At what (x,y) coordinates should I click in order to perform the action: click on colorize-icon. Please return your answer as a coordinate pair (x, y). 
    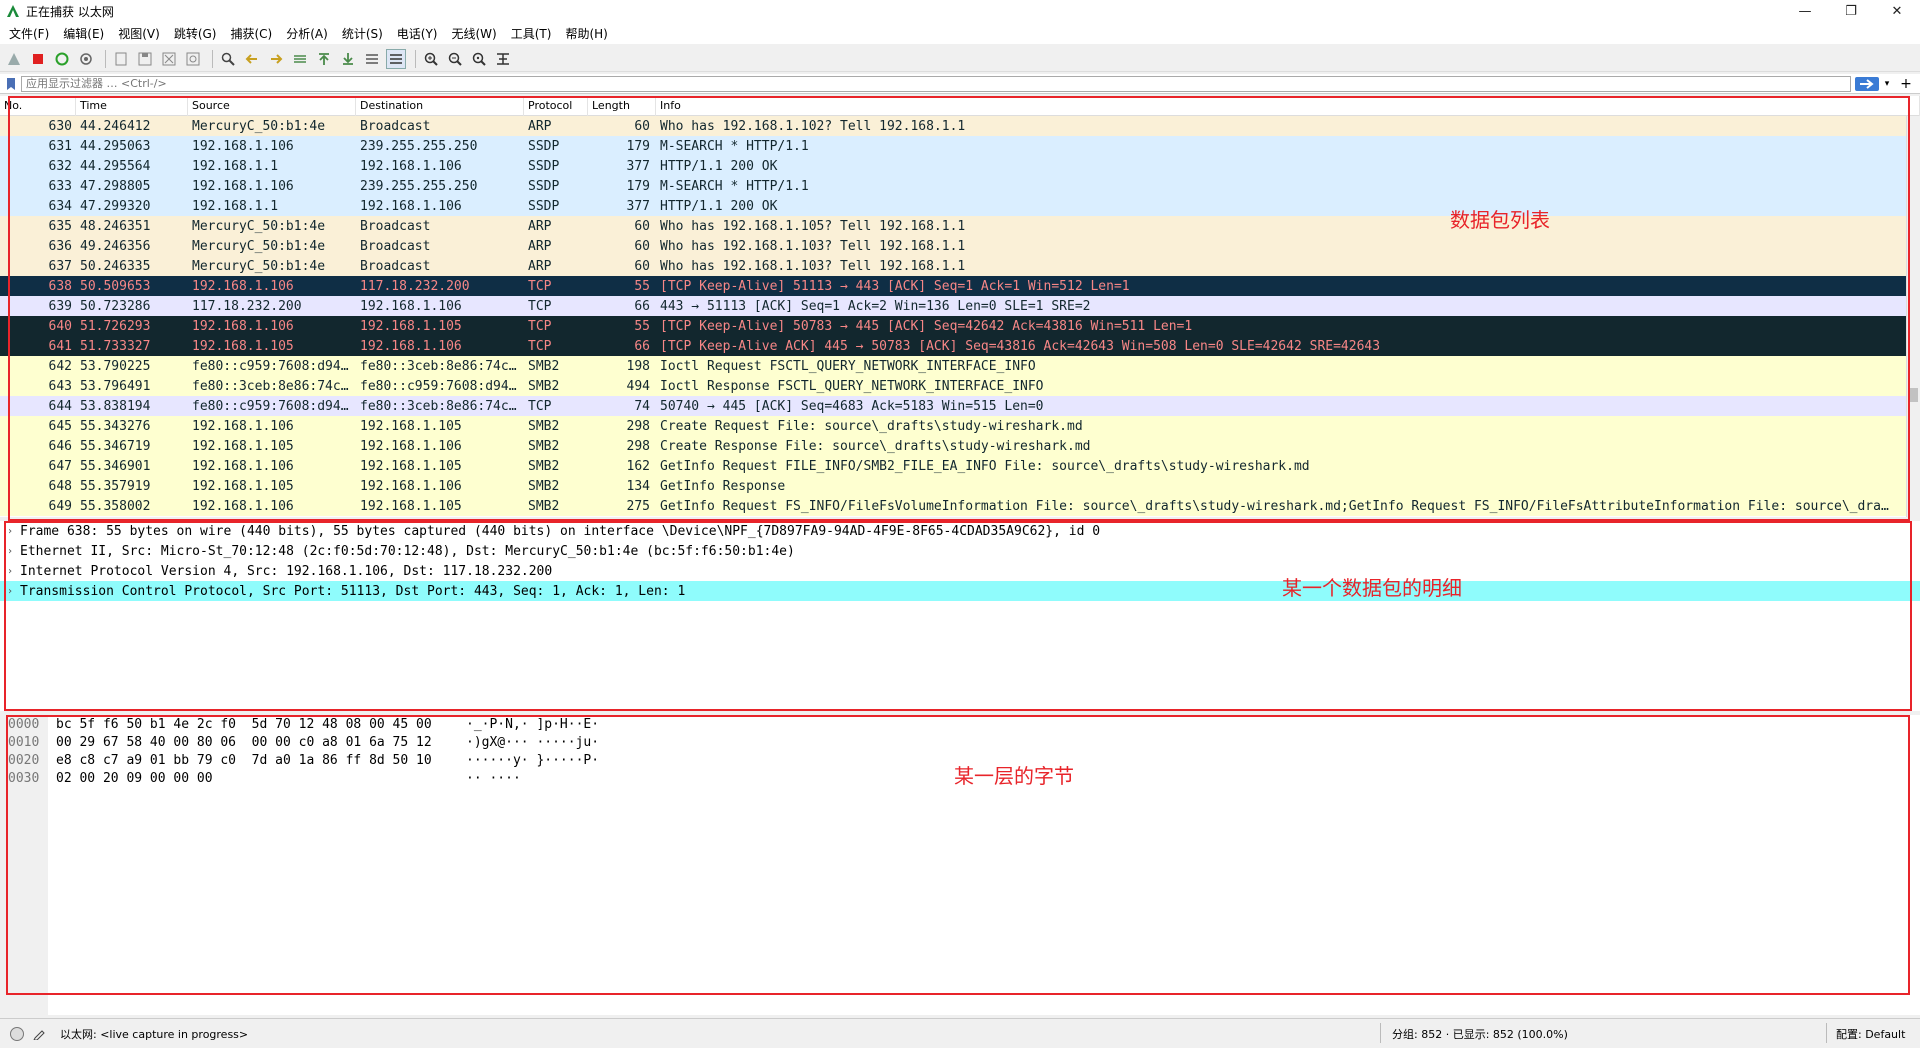
    Looking at the image, I should click on (396, 58).